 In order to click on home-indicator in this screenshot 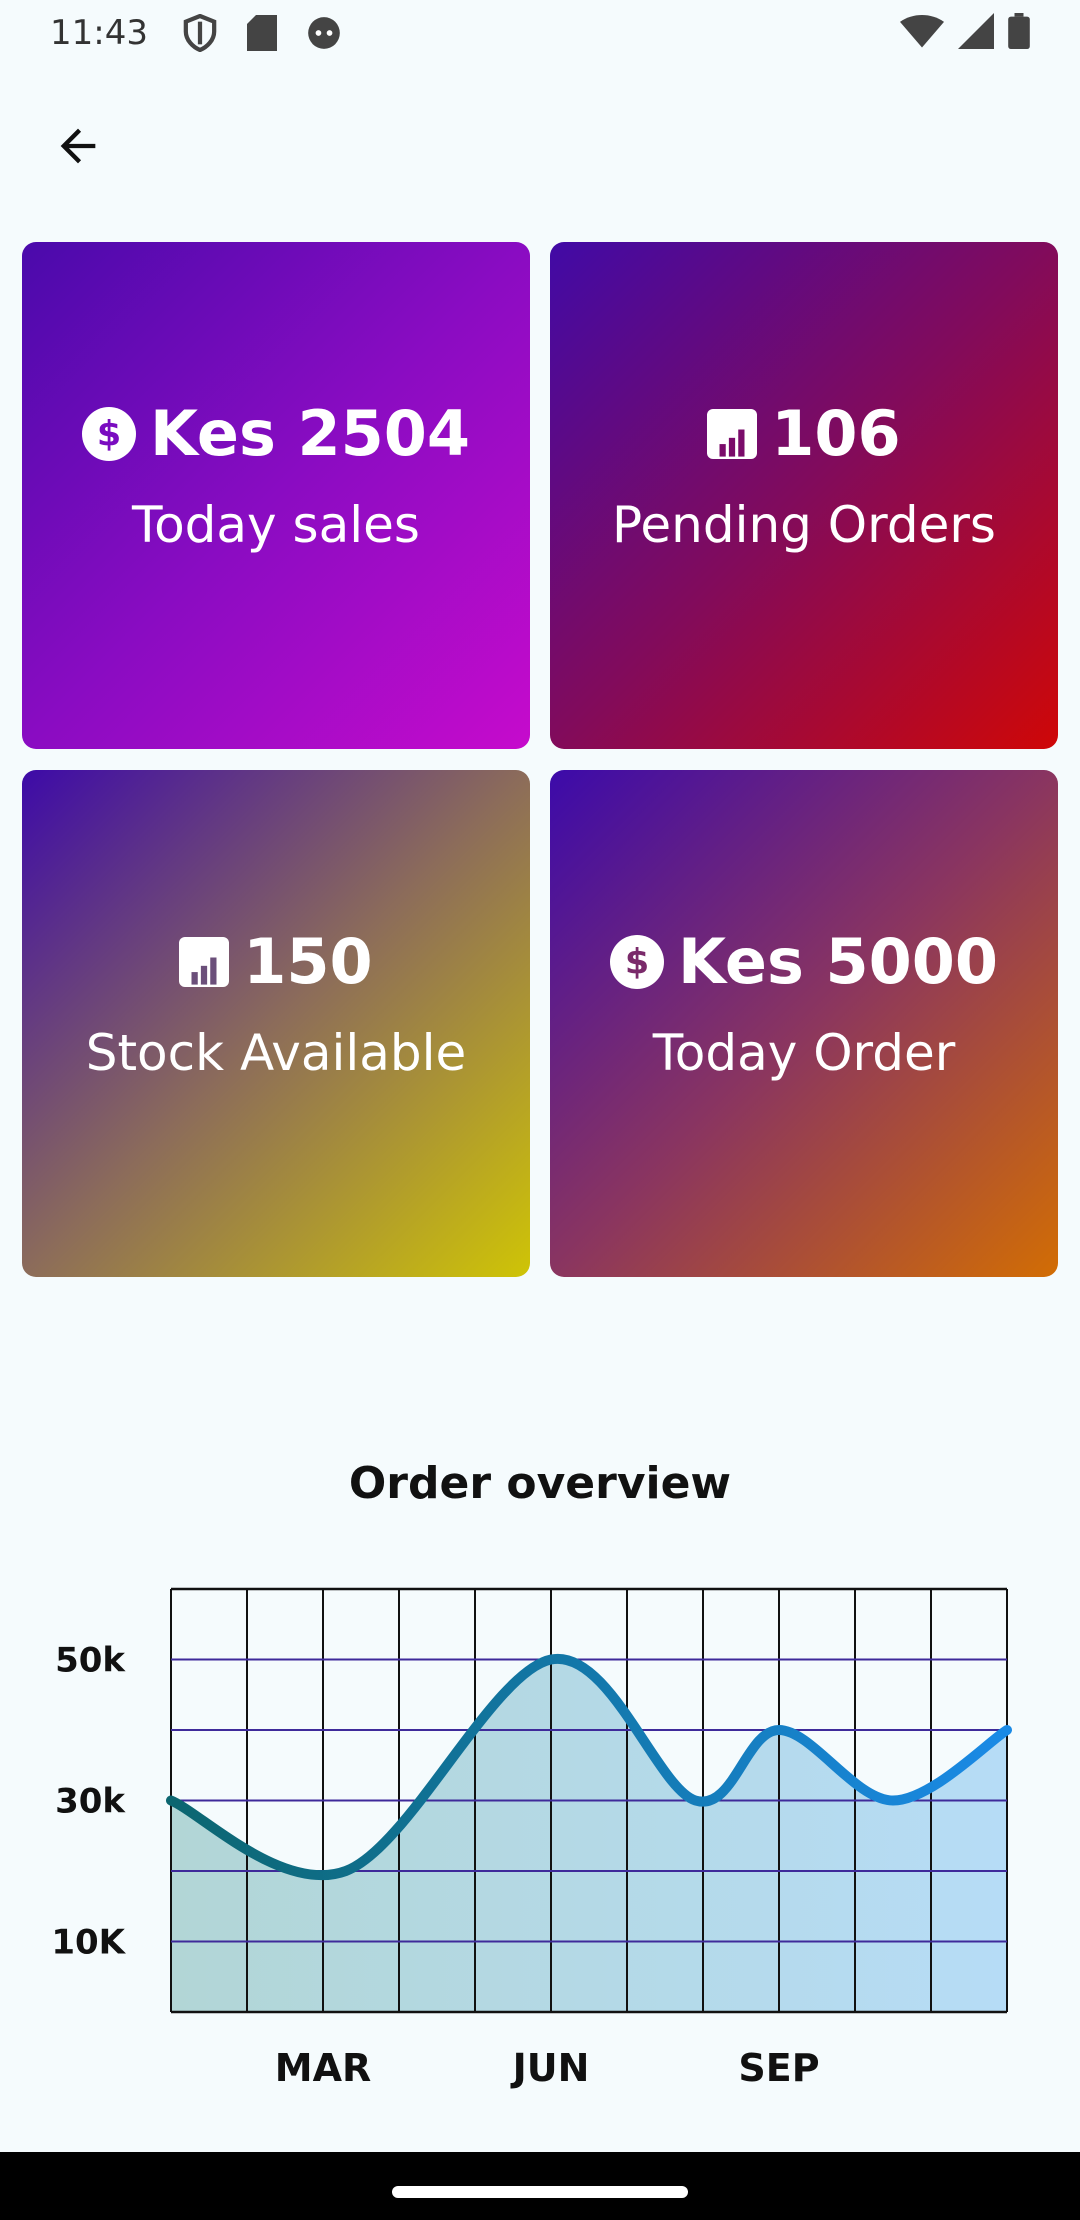, I will do `click(540, 2192)`.